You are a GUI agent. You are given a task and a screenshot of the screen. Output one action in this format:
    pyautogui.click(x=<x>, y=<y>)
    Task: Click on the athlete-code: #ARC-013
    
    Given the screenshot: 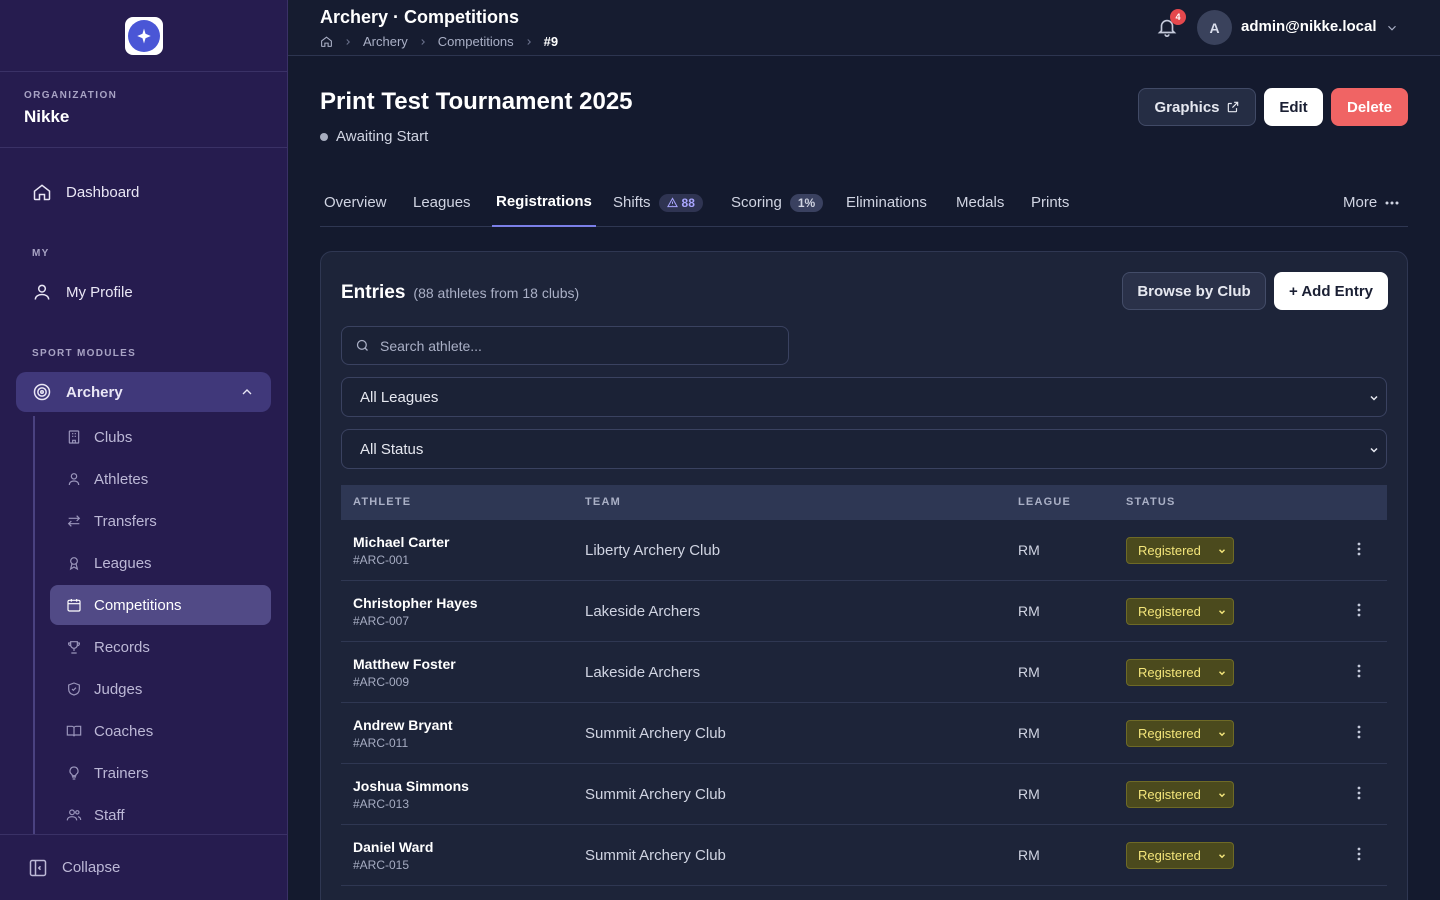 What is the action you would take?
    pyautogui.click(x=381, y=804)
    